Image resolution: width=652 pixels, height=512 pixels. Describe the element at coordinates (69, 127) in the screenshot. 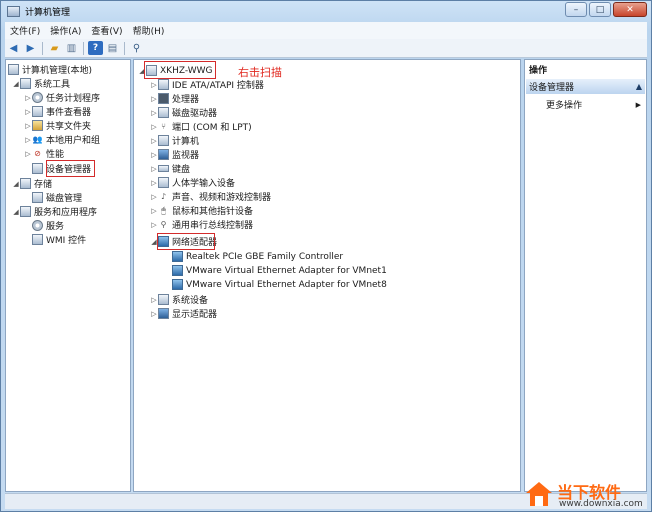

I see `tree-node-label: 共享文件夹` at that location.